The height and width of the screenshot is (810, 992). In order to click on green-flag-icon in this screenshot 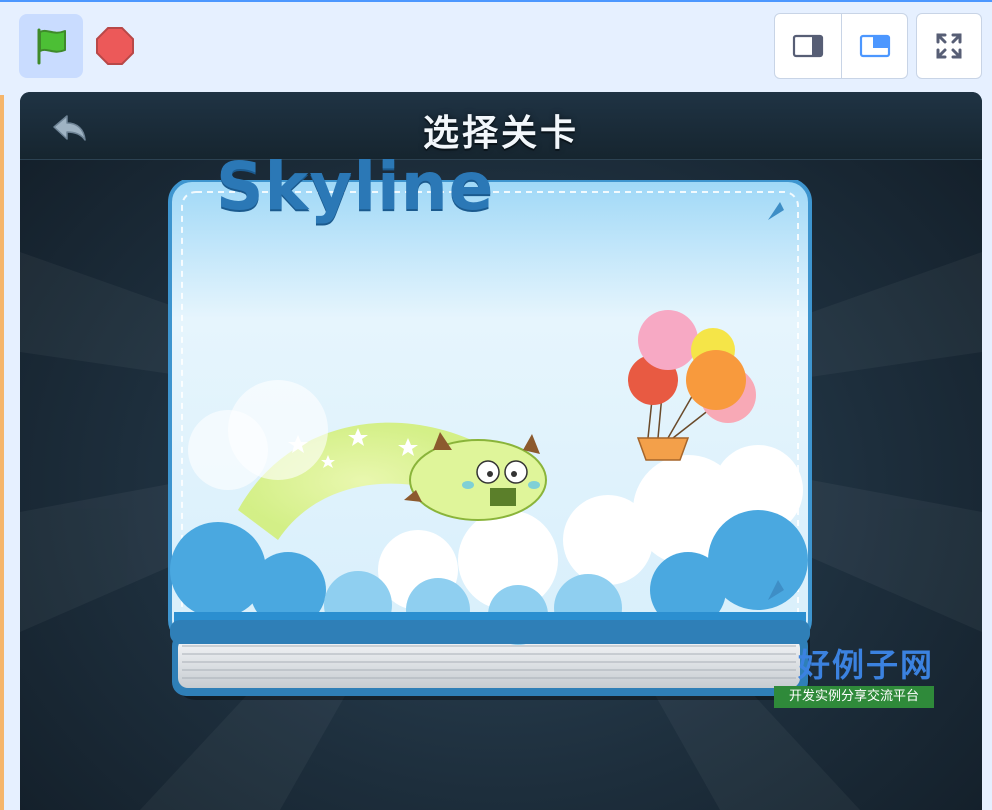, I will do `click(51, 46)`.